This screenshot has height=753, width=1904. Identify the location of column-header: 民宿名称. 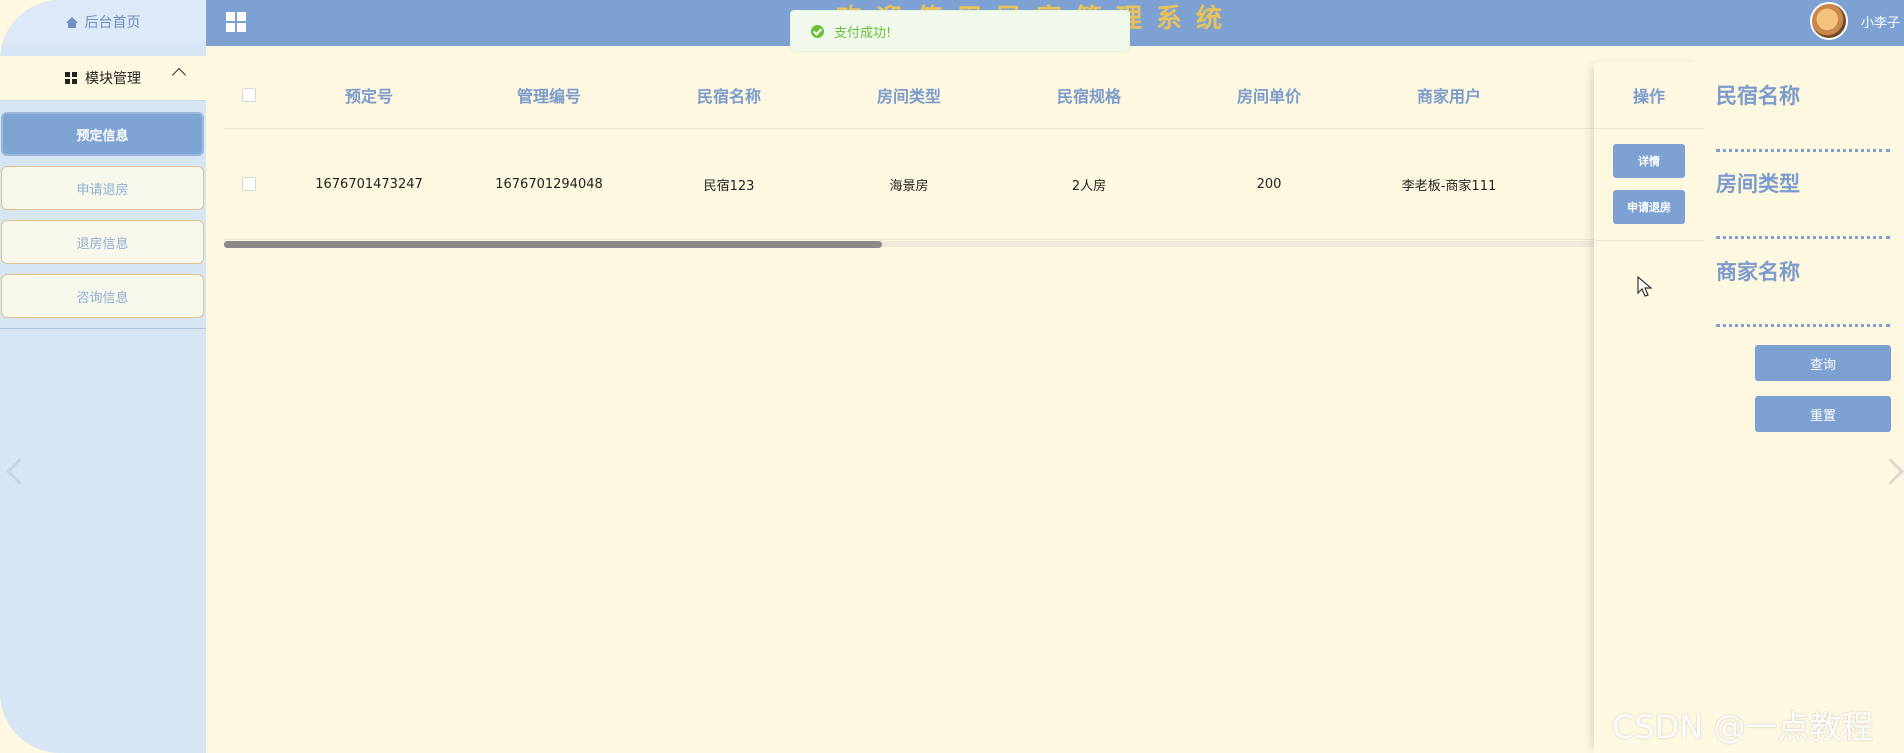
(728, 96).